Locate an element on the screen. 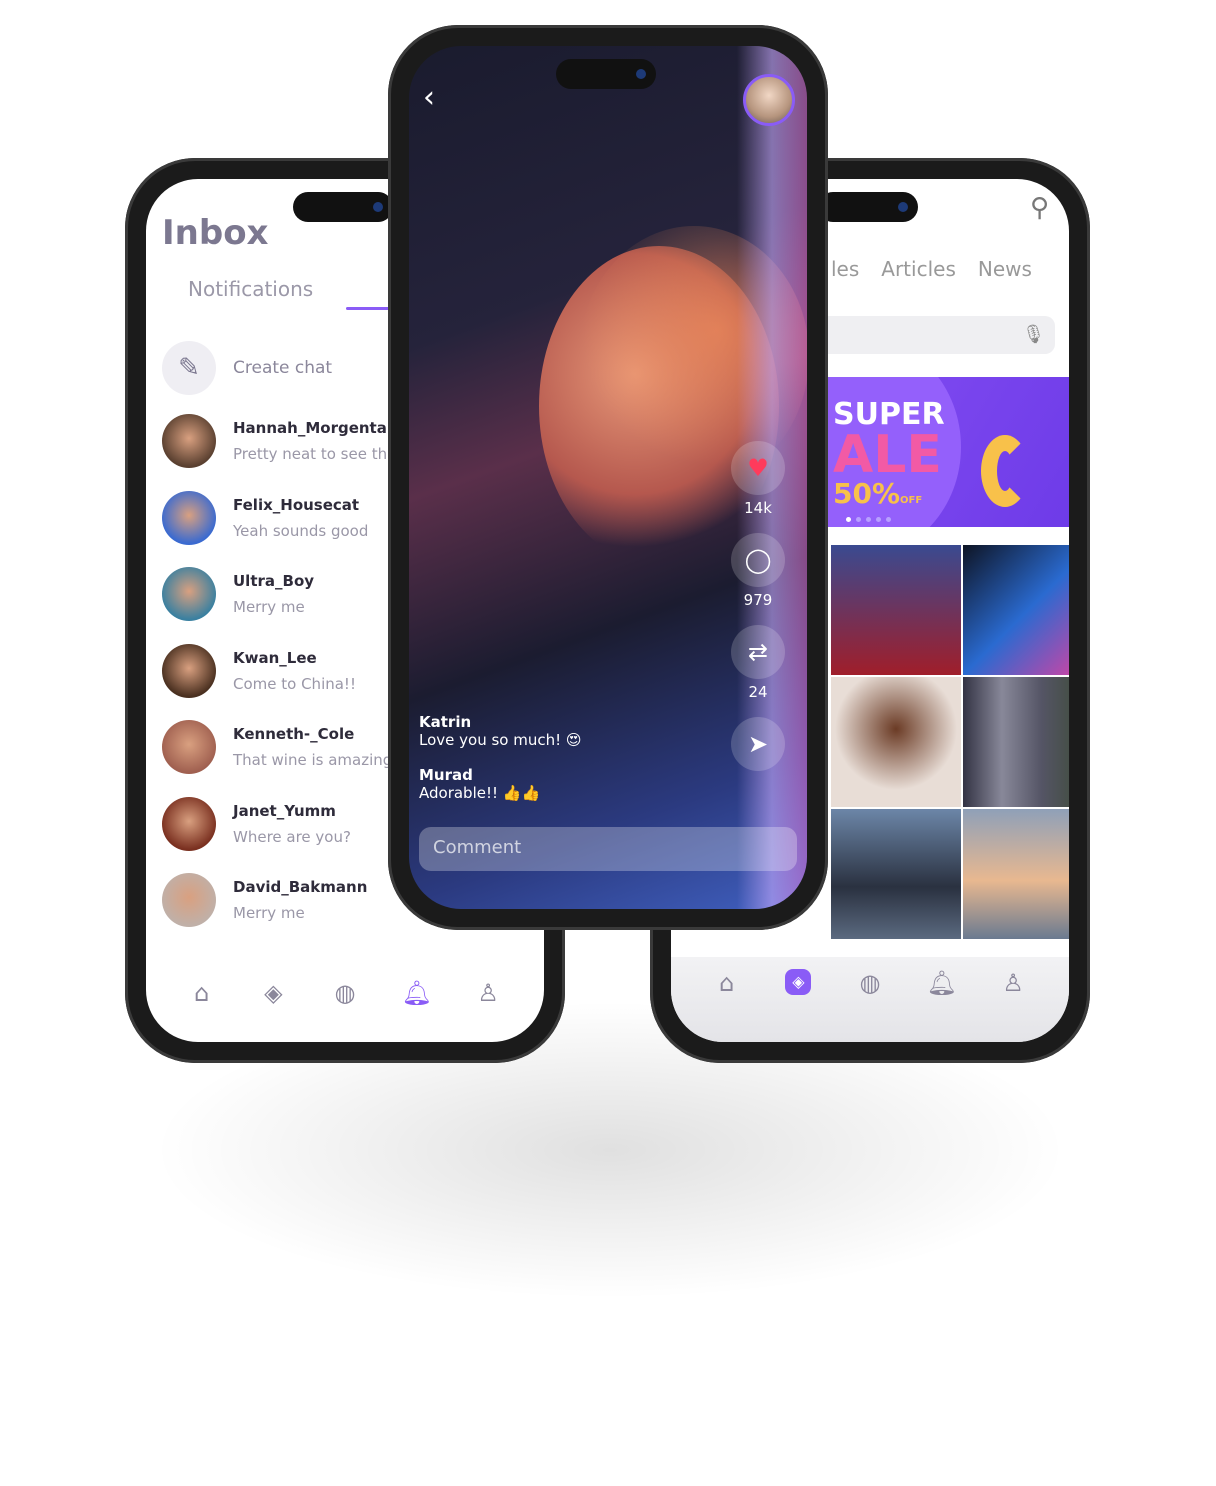 This screenshot has width=1216, height=1486. comment: Murad Adorable!! 👍👍 is located at coordinates (479, 784).